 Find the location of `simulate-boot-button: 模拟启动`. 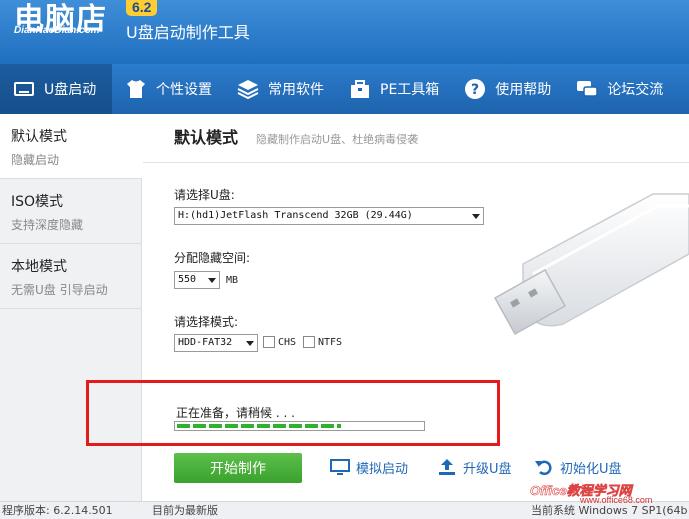

simulate-boot-button: 模拟启动 is located at coordinates (369, 467).